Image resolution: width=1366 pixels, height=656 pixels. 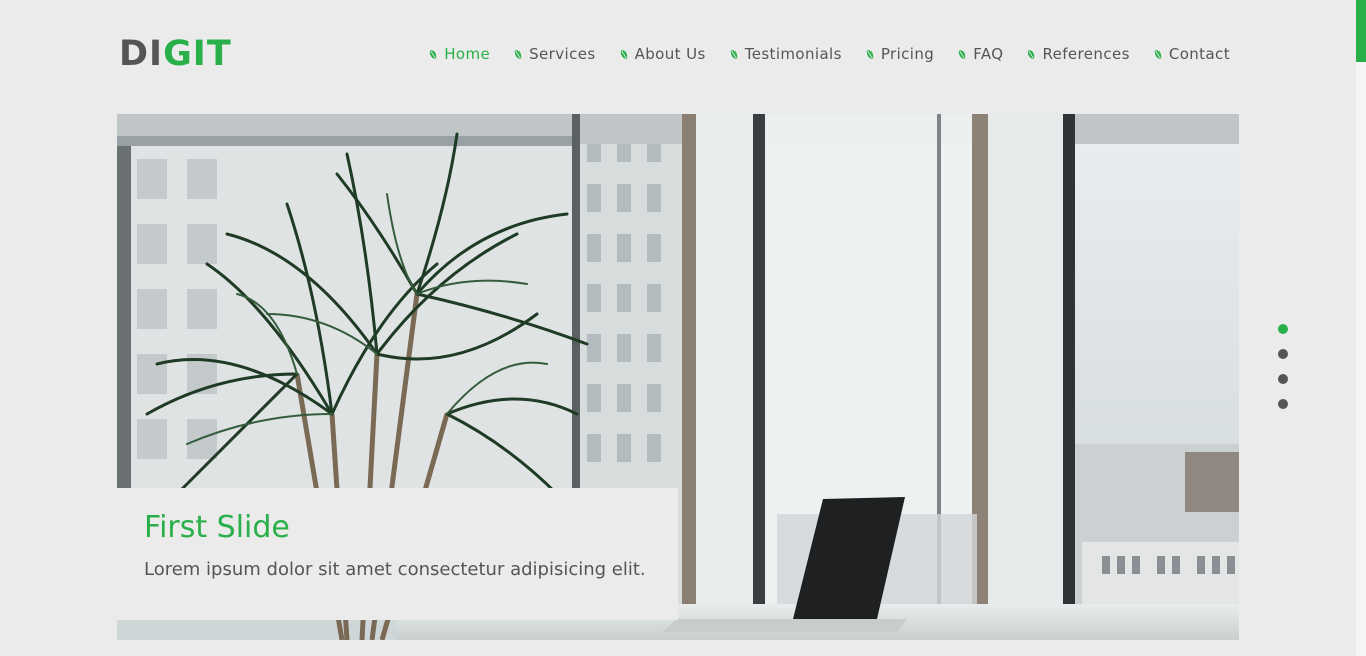 I want to click on nav-item-faq: FAQ, so click(x=980, y=54).